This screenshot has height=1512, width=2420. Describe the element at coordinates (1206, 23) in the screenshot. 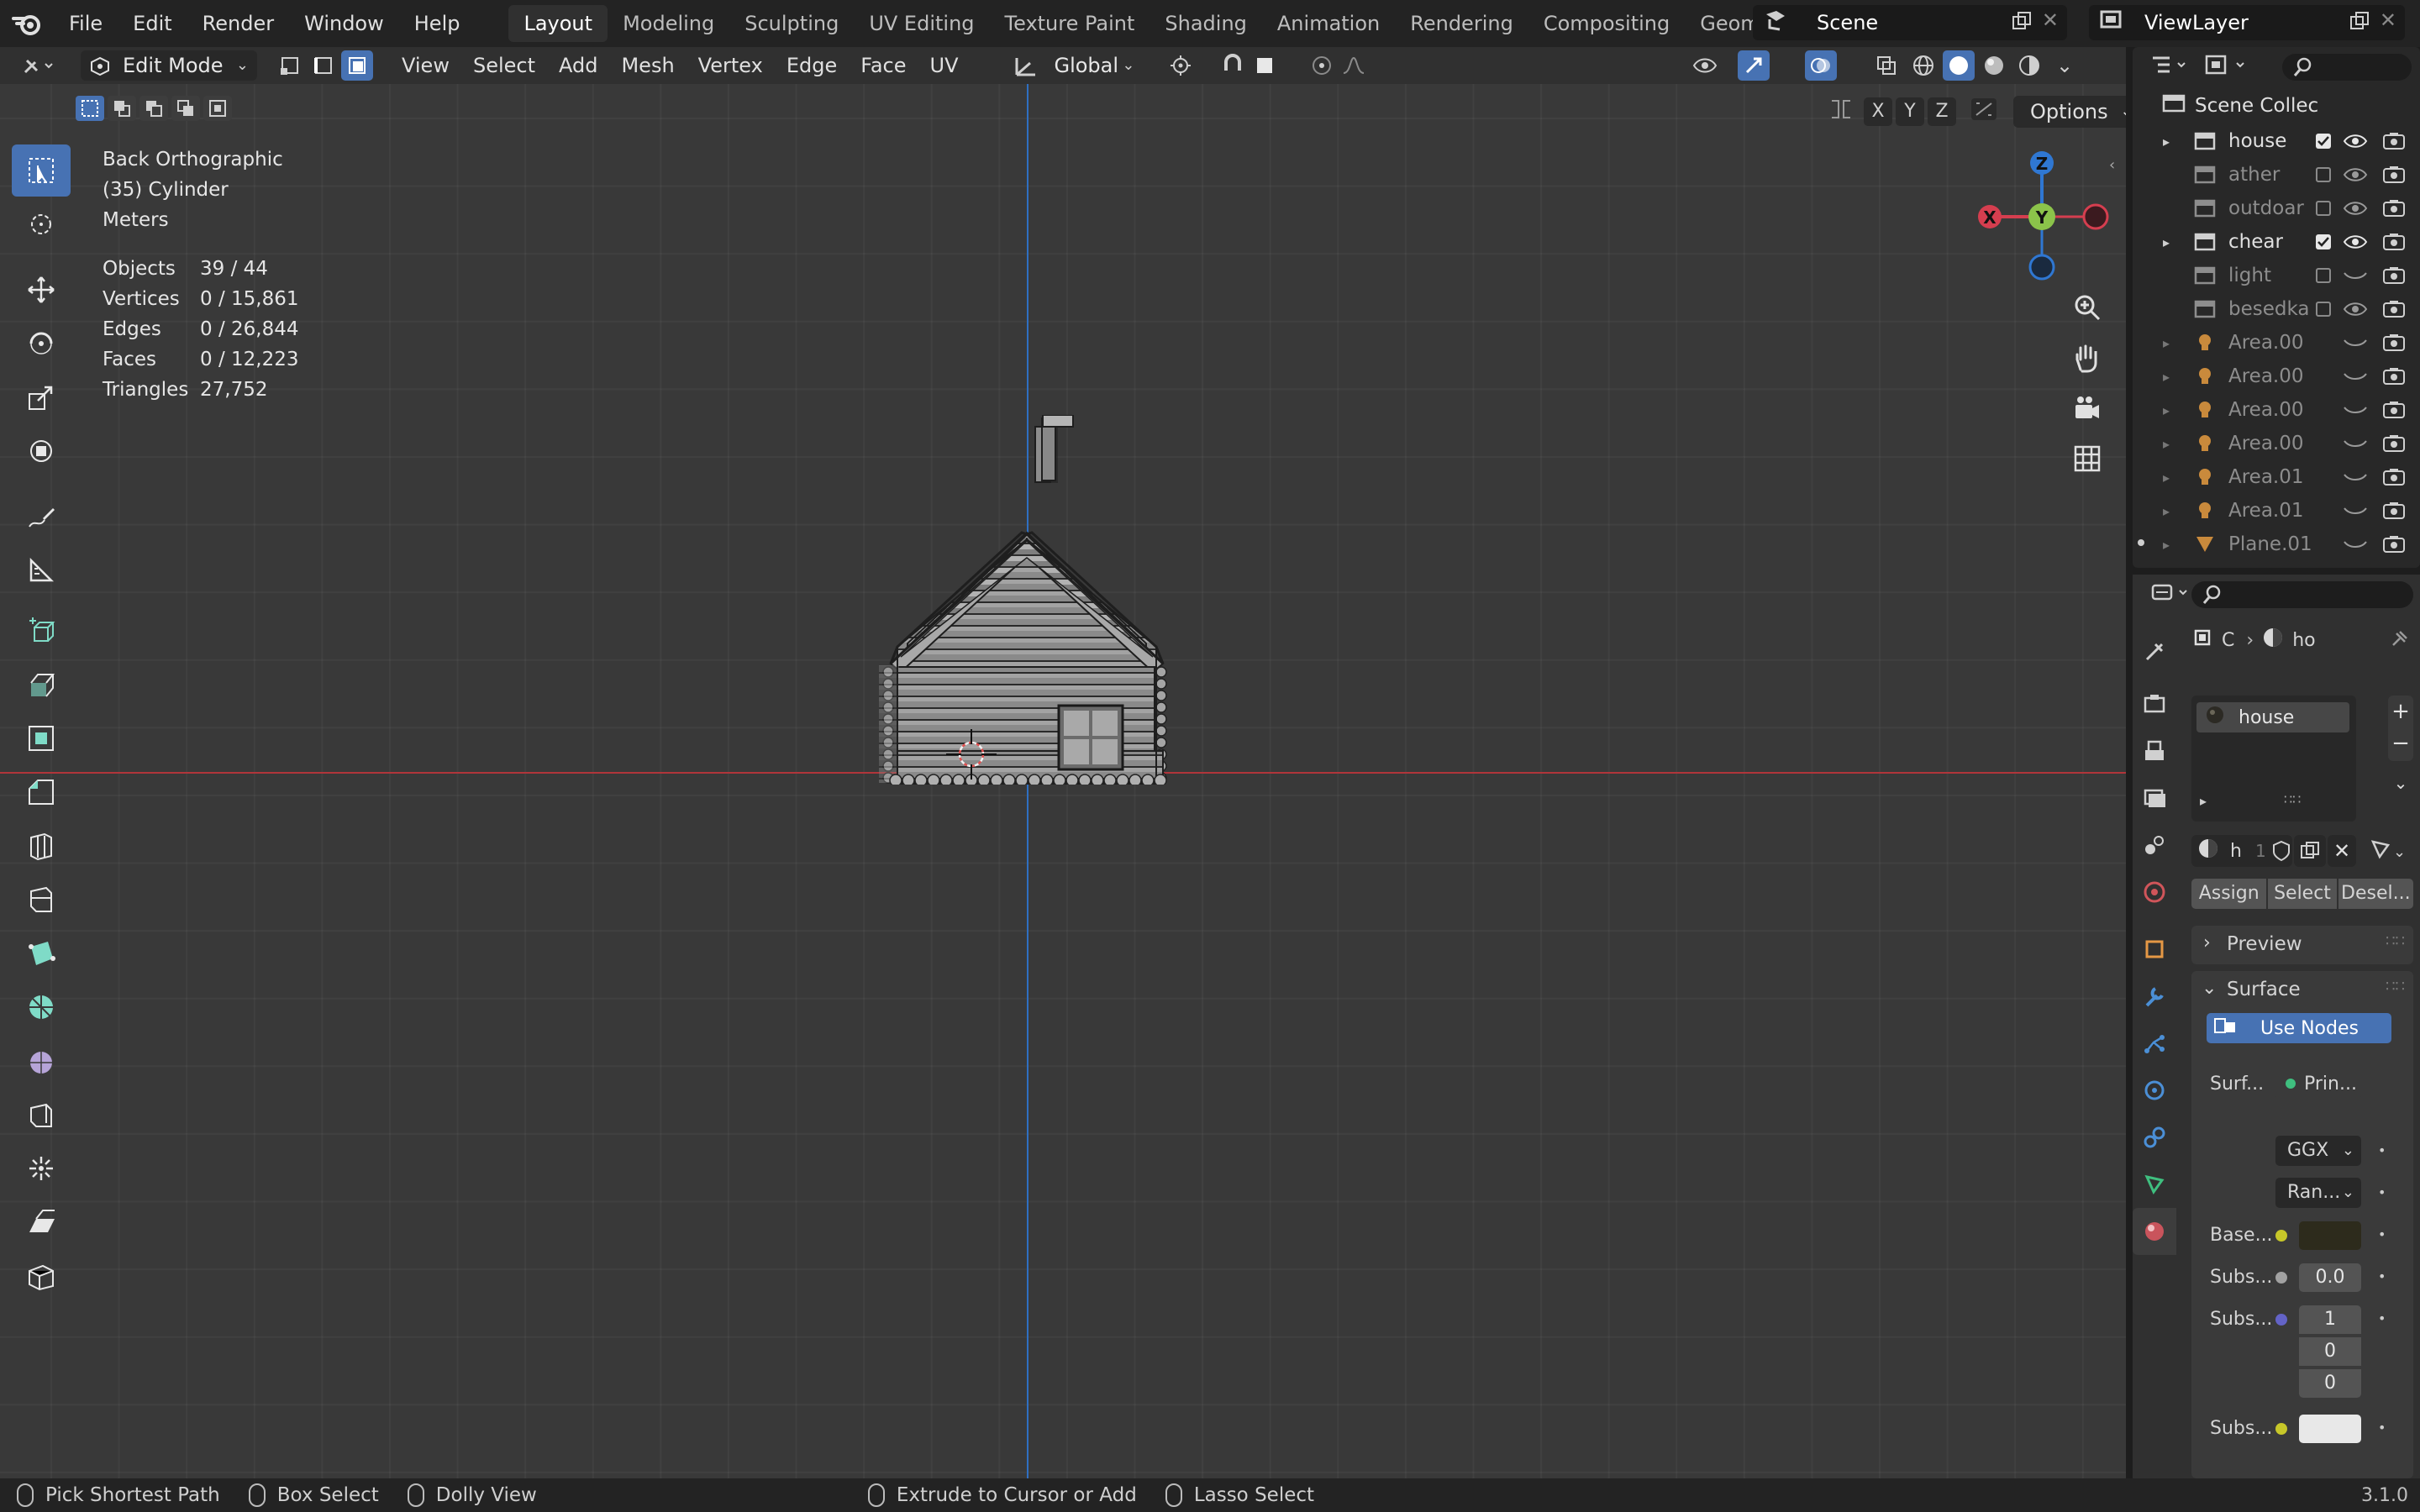

I see `tab-shading: Shading` at that location.